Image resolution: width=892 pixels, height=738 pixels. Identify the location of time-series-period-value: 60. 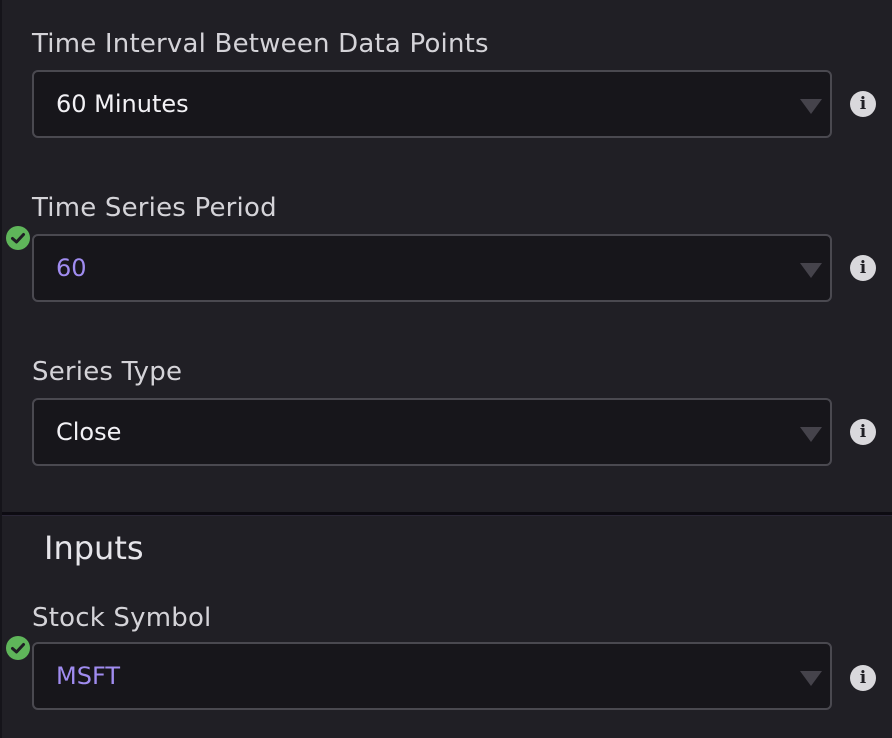
(71, 268).